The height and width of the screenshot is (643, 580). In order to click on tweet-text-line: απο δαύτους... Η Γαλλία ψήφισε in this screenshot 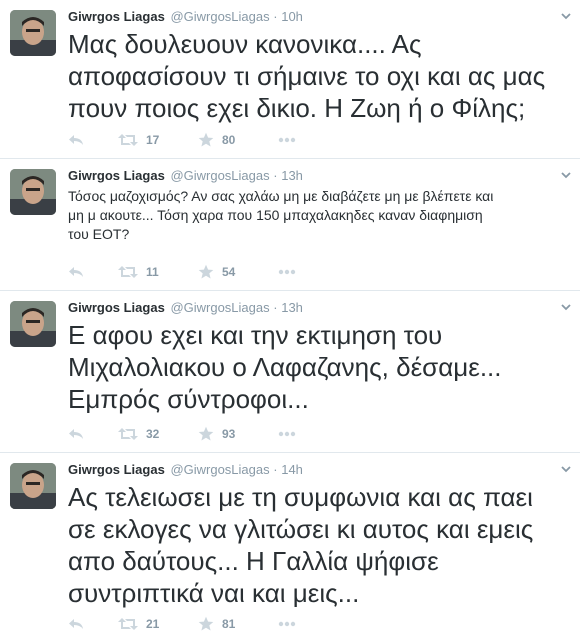, I will do `click(253, 561)`.